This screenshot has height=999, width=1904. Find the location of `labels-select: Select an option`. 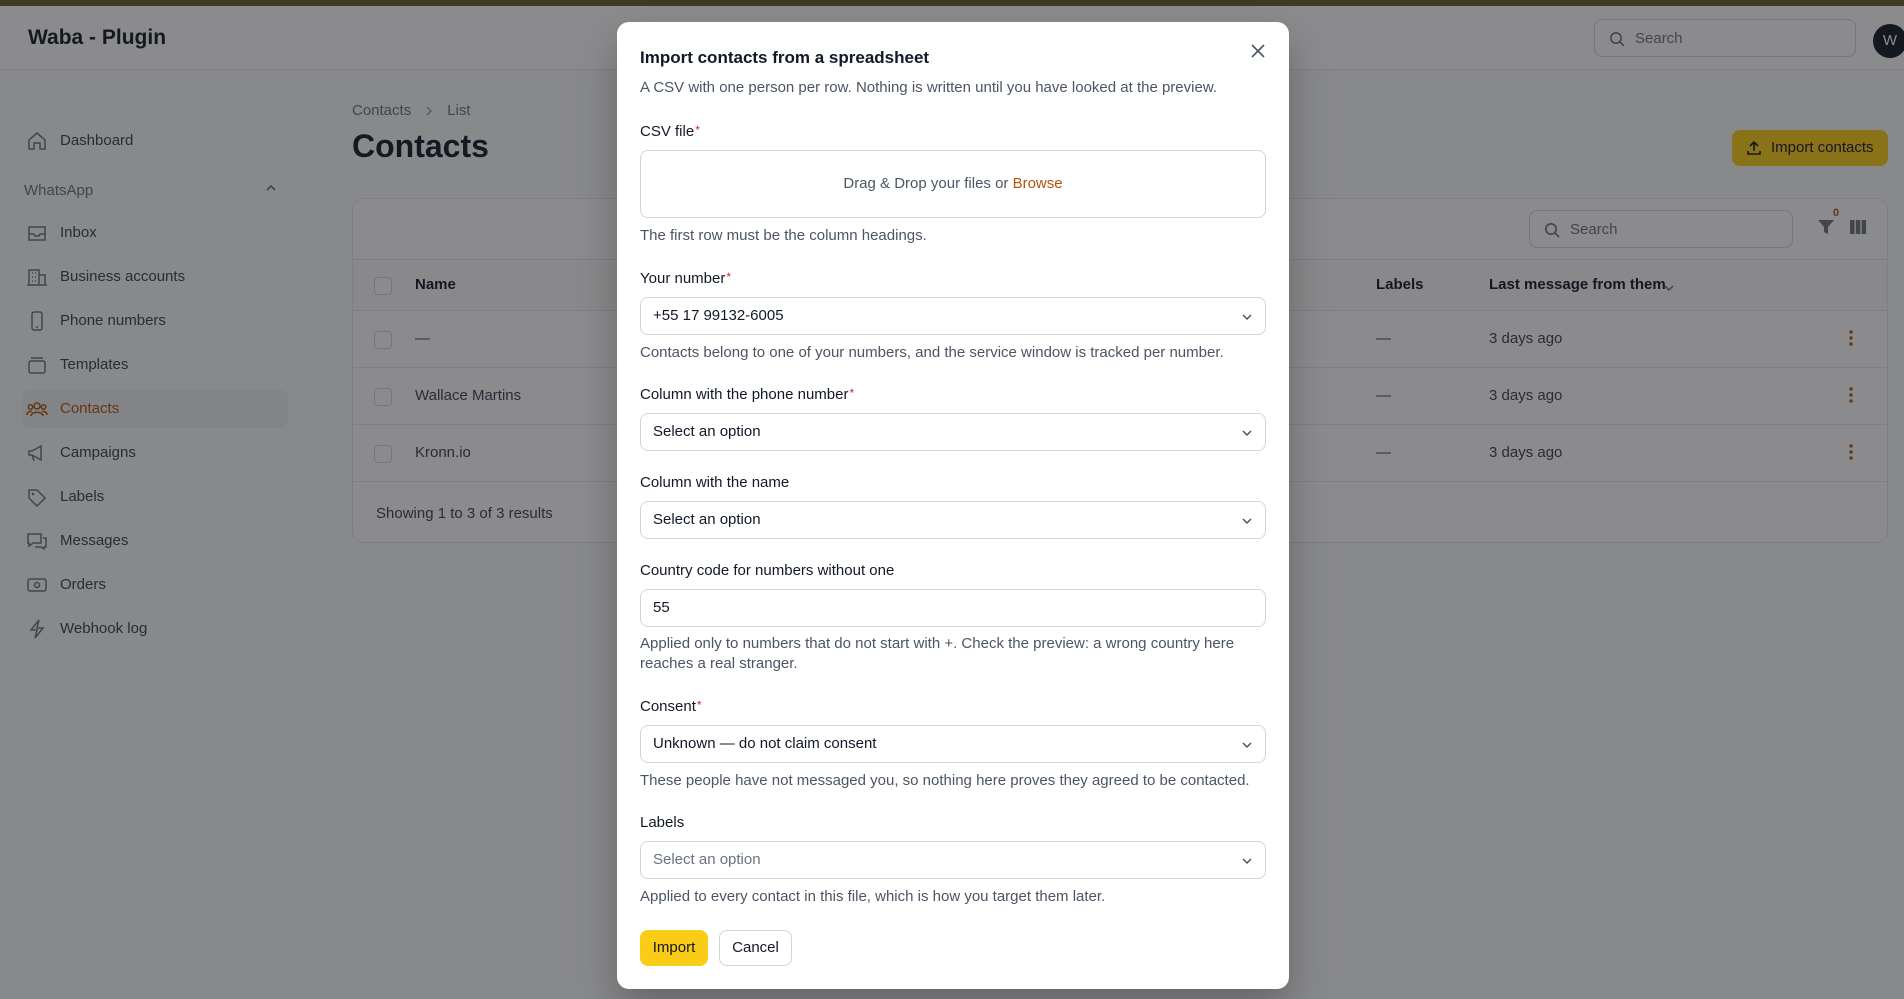

labels-select: Select an option is located at coordinates (953, 860).